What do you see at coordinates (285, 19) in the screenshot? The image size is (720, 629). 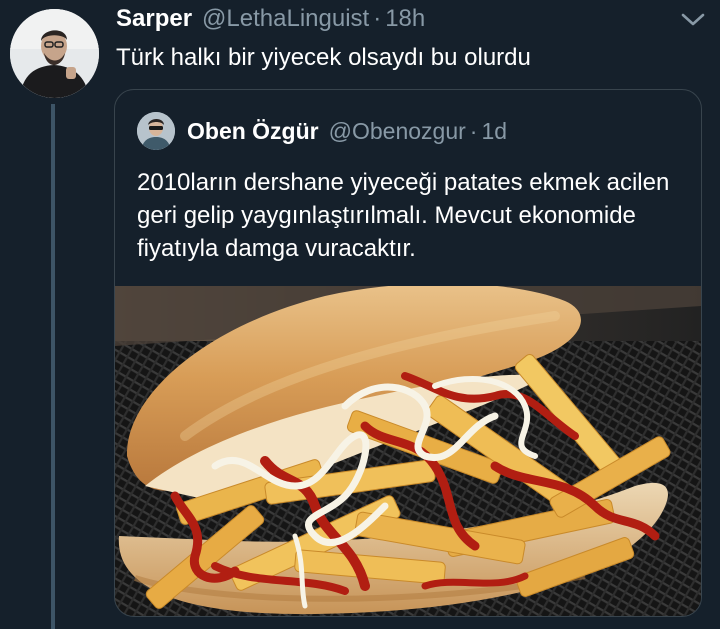 I see `author-handle: @LethaLinguist` at bounding box center [285, 19].